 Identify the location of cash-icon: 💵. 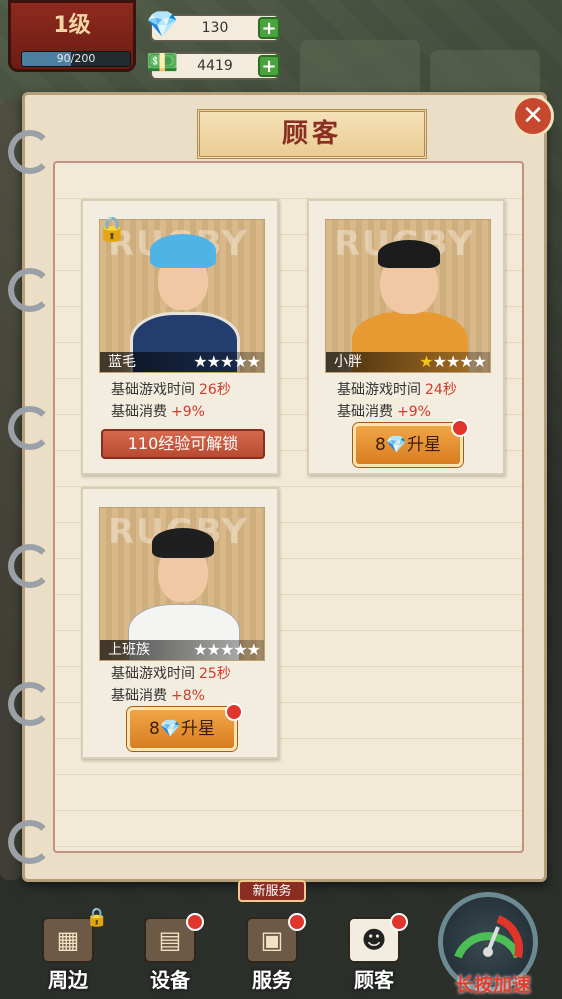
(162, 63).